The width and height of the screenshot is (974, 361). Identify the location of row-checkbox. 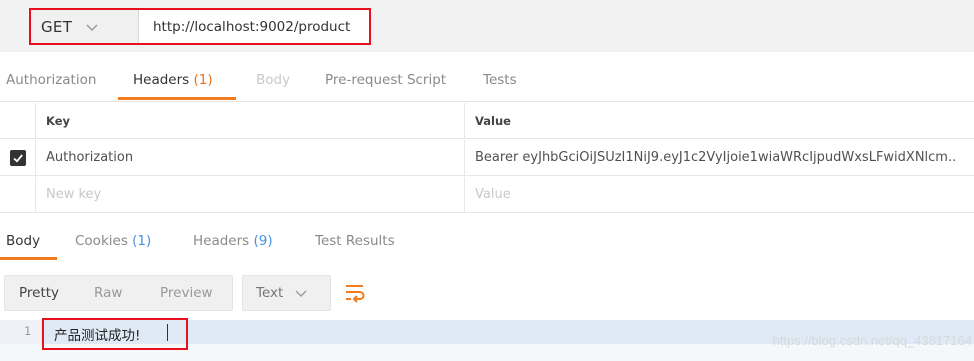
(17, 157).